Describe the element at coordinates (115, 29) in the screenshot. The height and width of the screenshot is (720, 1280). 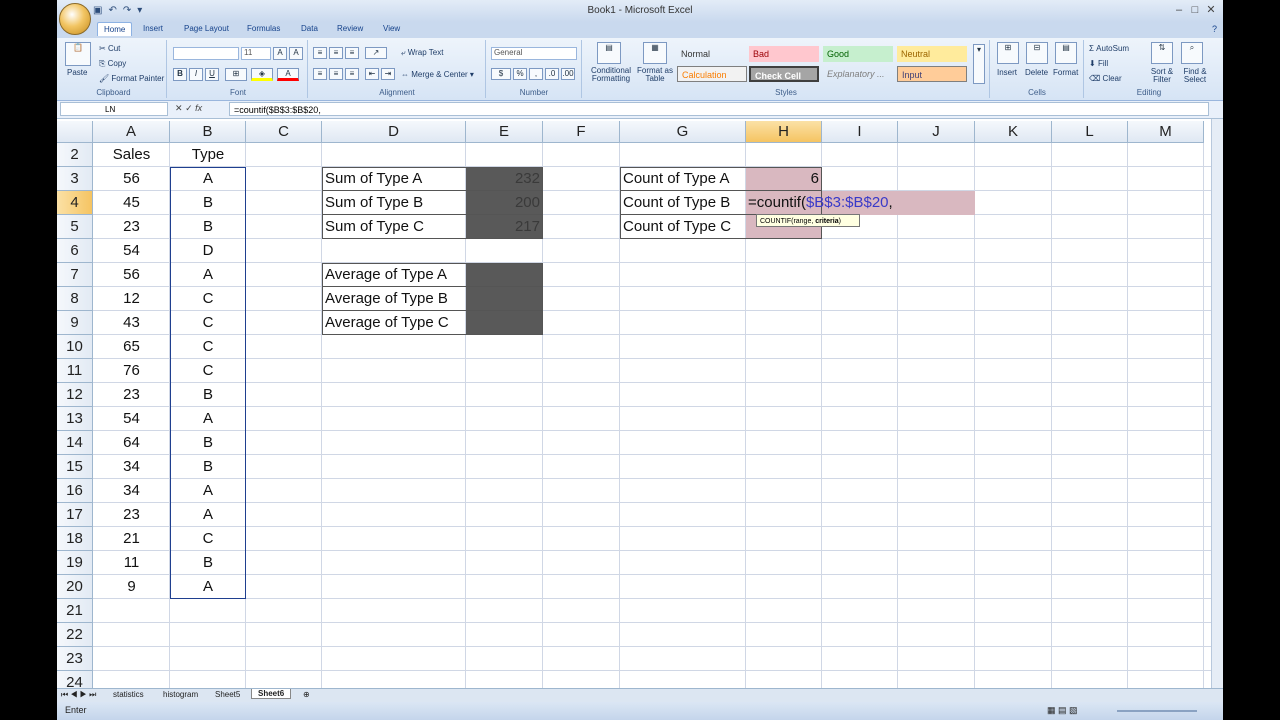
I see `tab-home: Home` at that location.